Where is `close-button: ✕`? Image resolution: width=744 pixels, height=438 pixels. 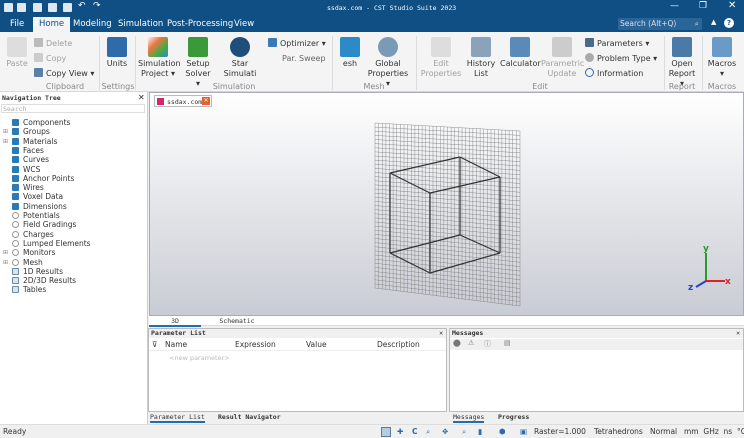 close-button: ✕ is located at coordinates (732, 5).